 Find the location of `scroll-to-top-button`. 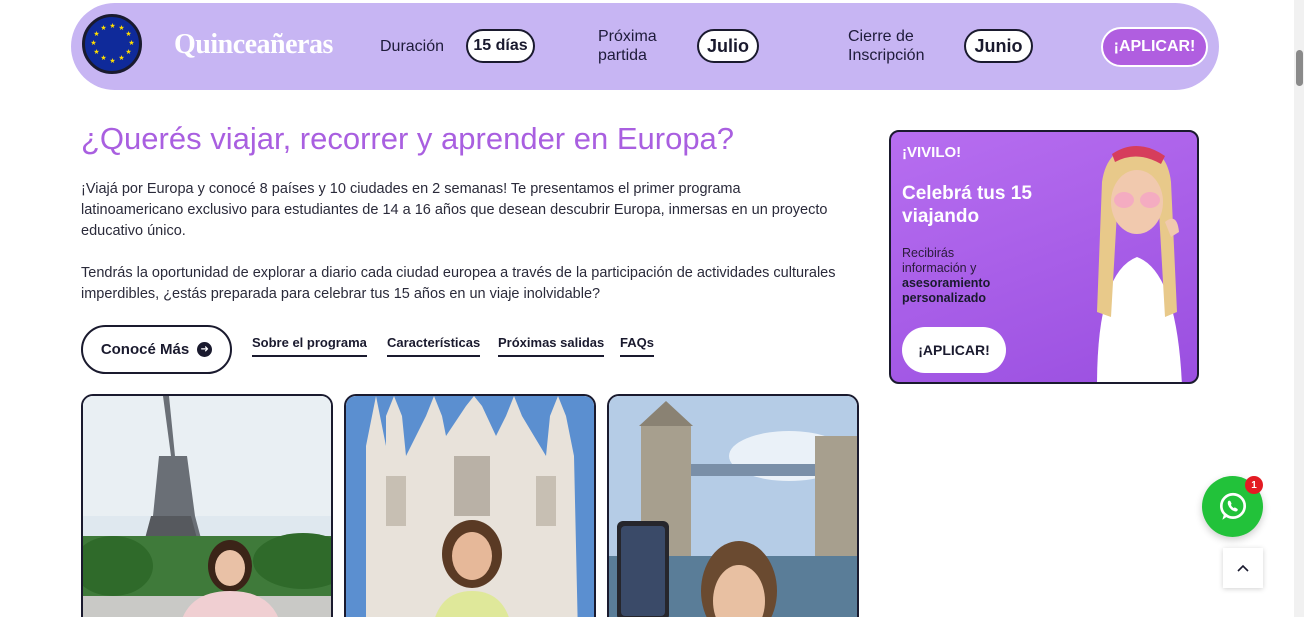

scroll-to-top-button is located at coordinates (1243, 568).